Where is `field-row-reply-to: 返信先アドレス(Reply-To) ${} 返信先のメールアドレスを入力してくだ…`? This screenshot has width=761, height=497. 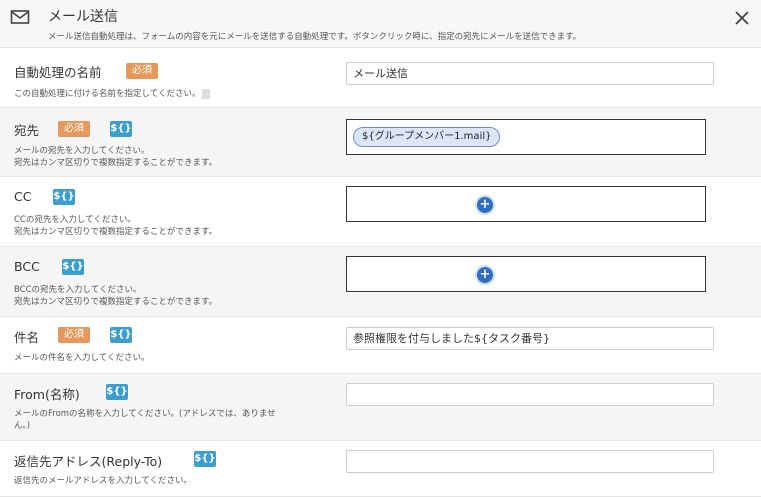 field-row-reply-to: 返信先アドレス(Reply-To) ${} 返信先のメールアドレスを入力してくだ… is located at coordinates (380, 469).